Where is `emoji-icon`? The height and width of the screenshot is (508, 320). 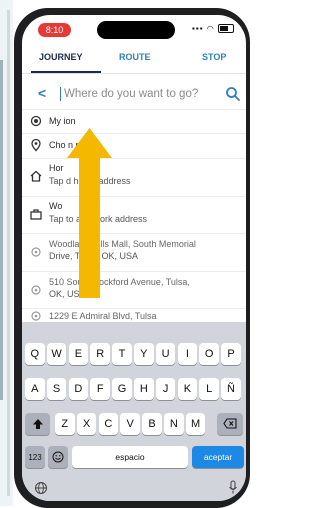
emoji-icon is located at coordinates (58, 457).